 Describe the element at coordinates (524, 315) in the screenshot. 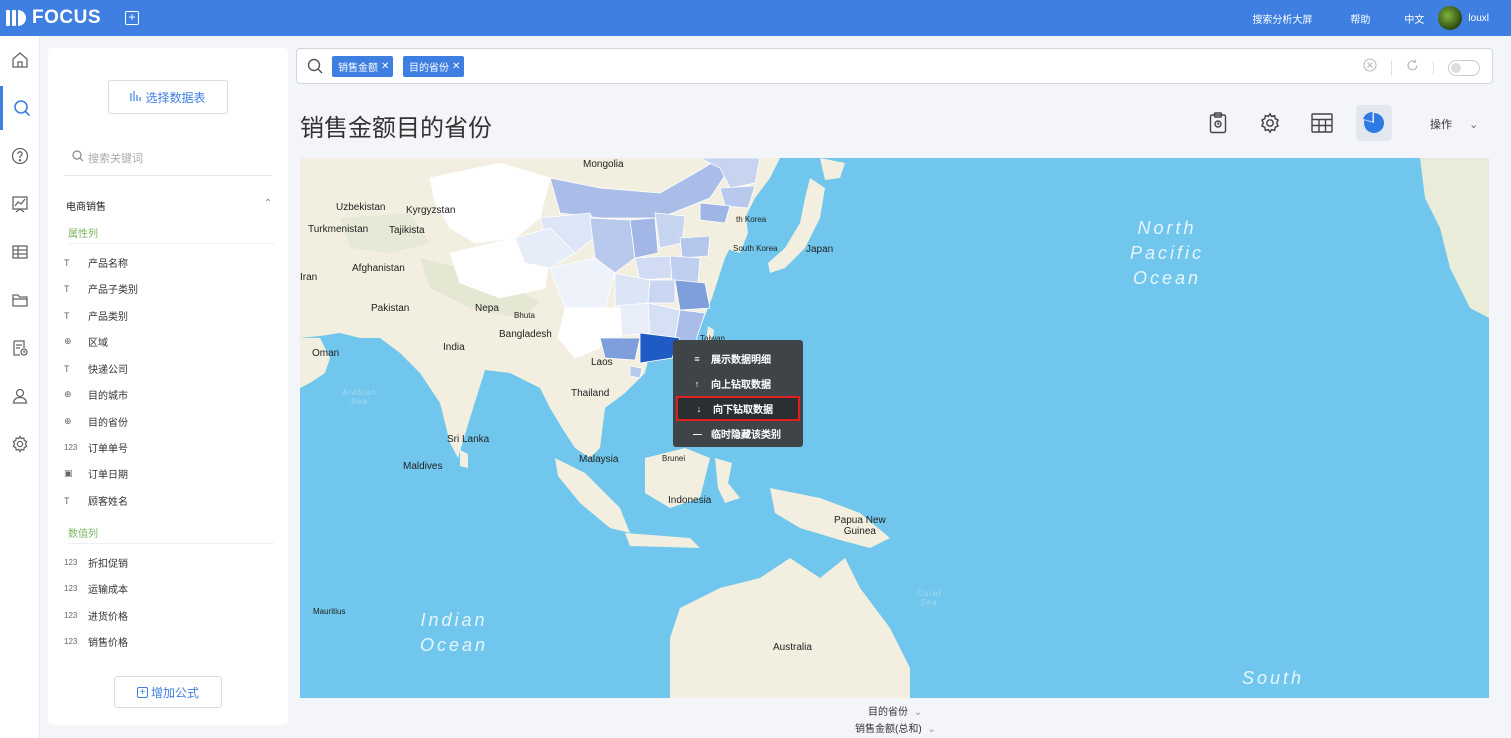

I see `map-label: Bhuta` at that location.